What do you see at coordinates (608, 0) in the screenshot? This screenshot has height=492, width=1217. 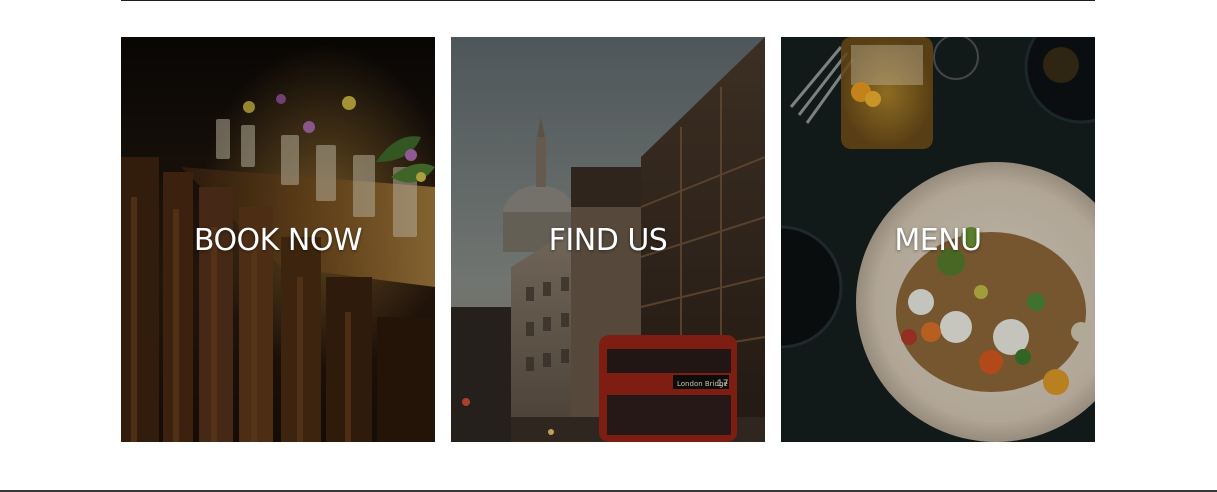 I see `top-divider` at bounding box center [608, 0].